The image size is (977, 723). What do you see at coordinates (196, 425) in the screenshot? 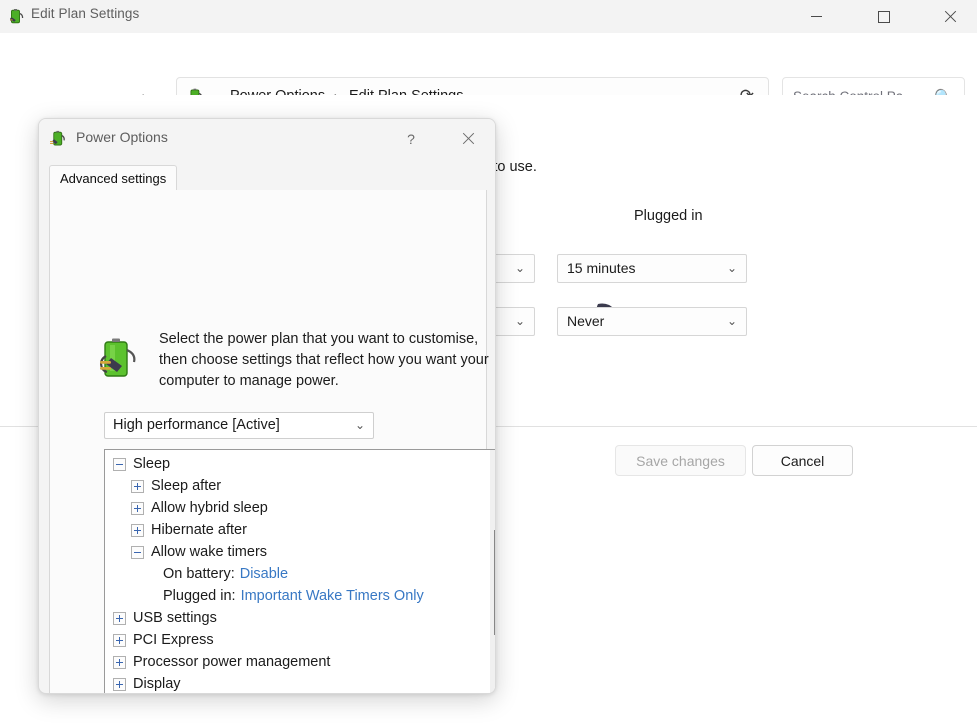
I see `power-plan-value: High performance [Active]` at bounding box center [196, 425].